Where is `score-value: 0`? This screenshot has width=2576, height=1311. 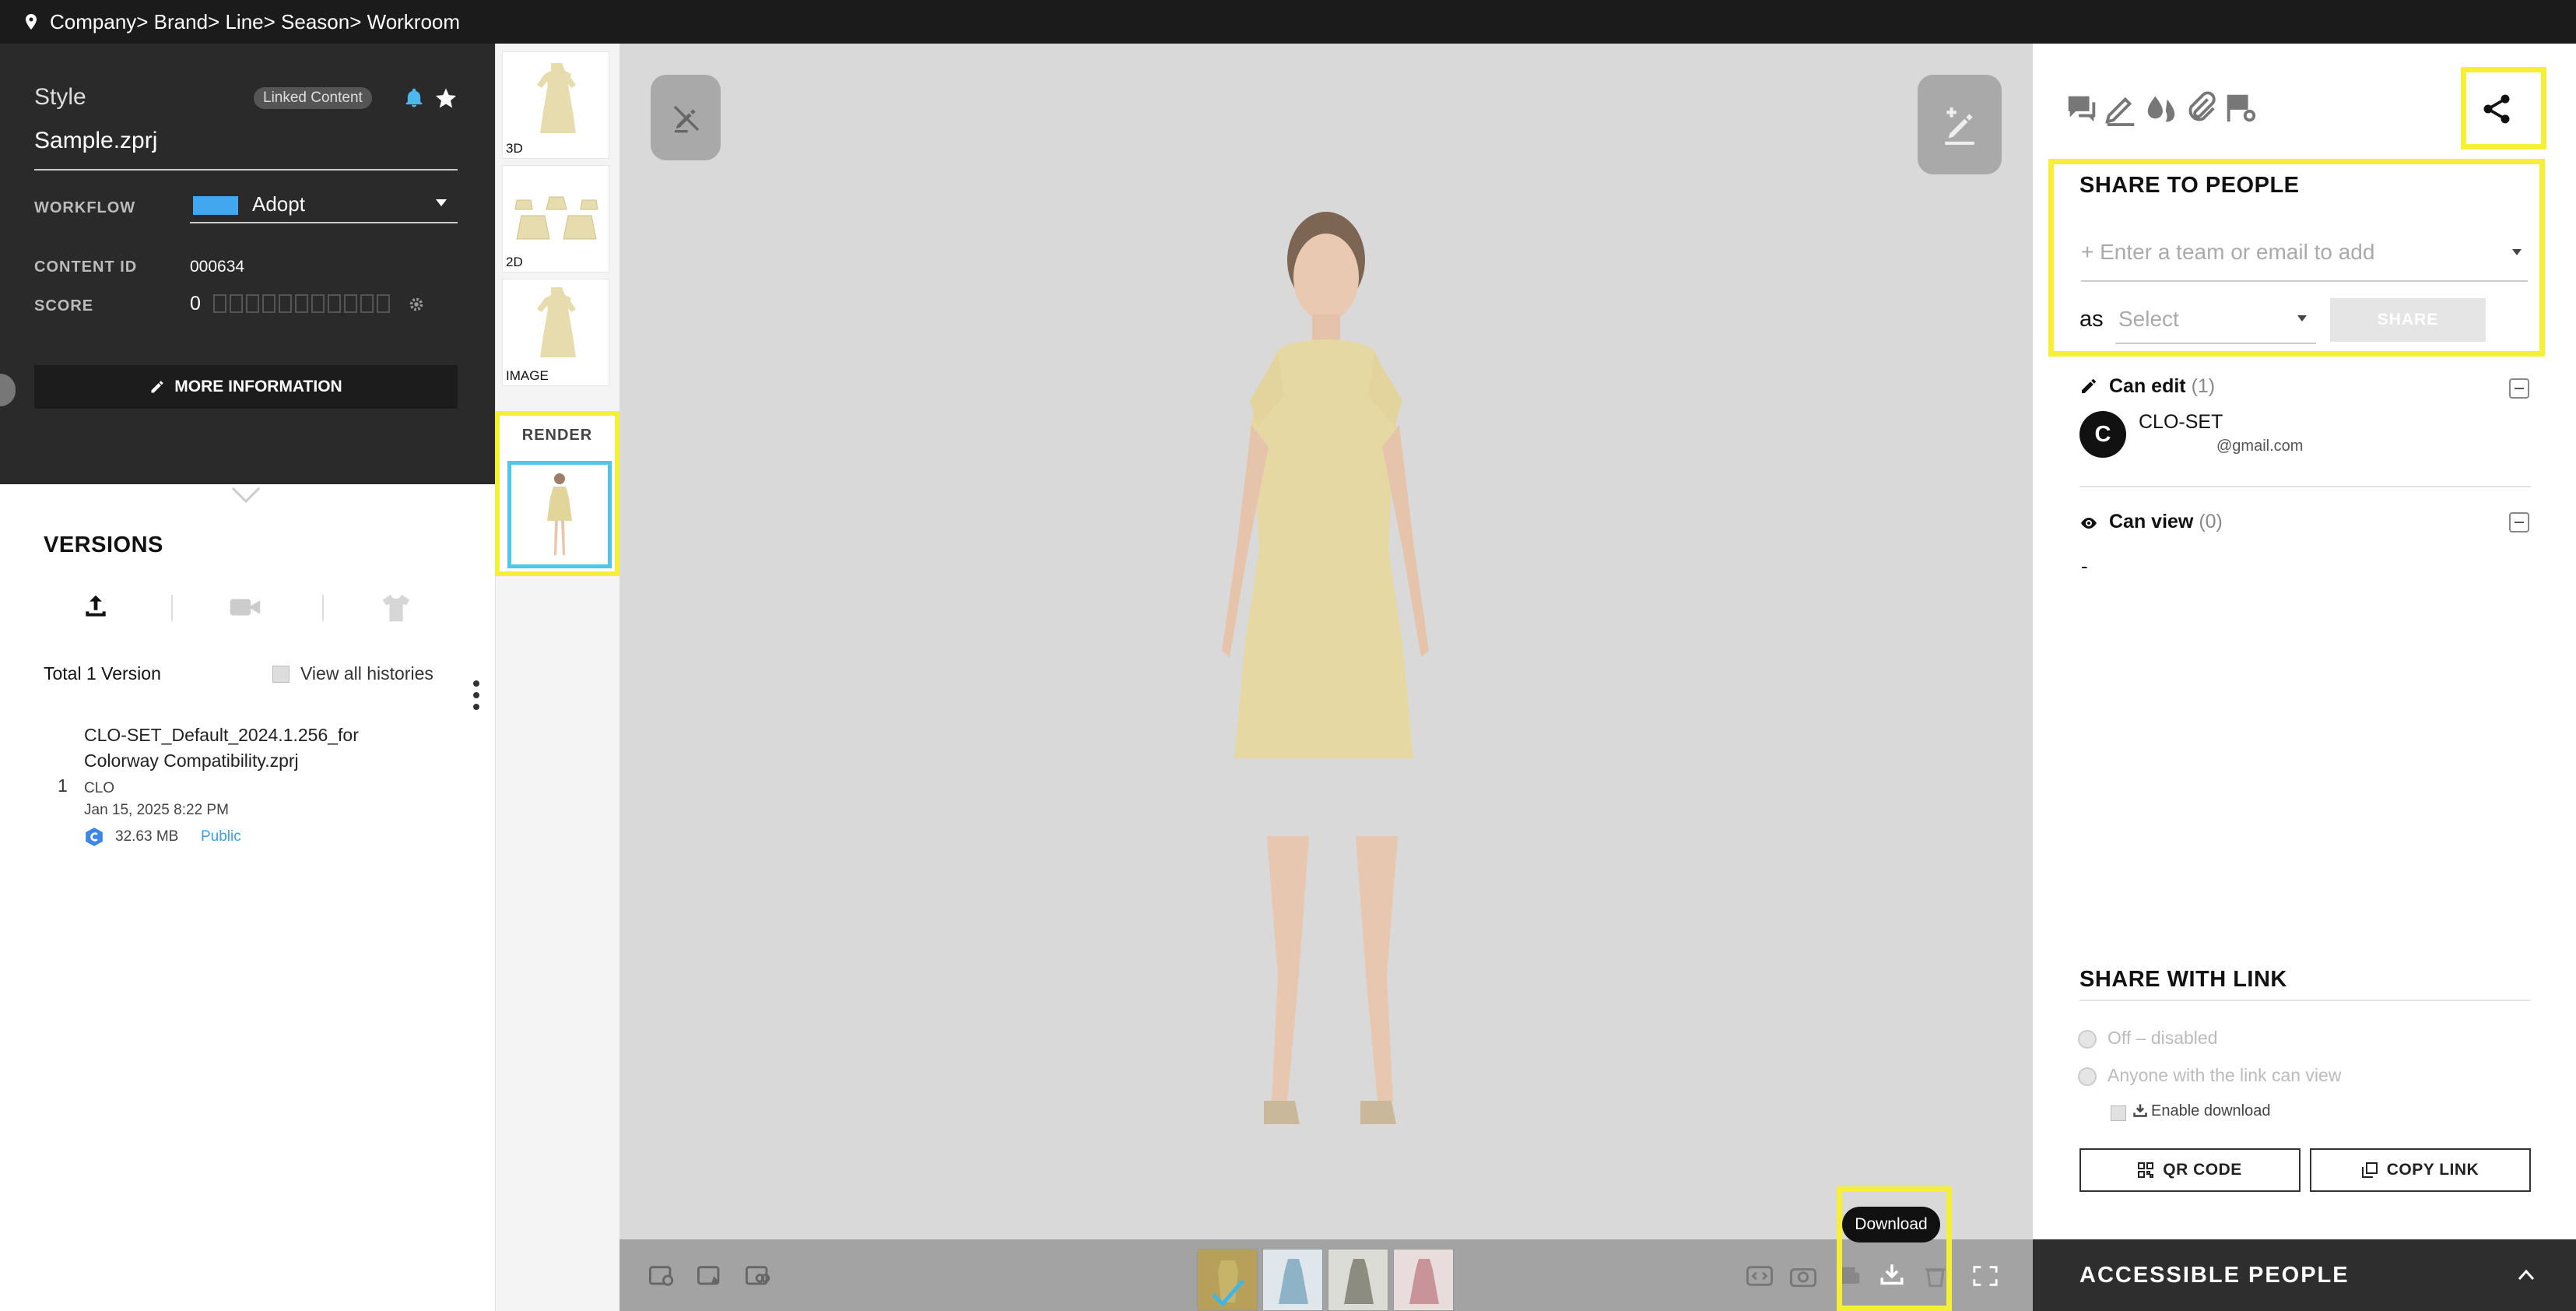 score-value: 0 is located at coordinates (196, 304).